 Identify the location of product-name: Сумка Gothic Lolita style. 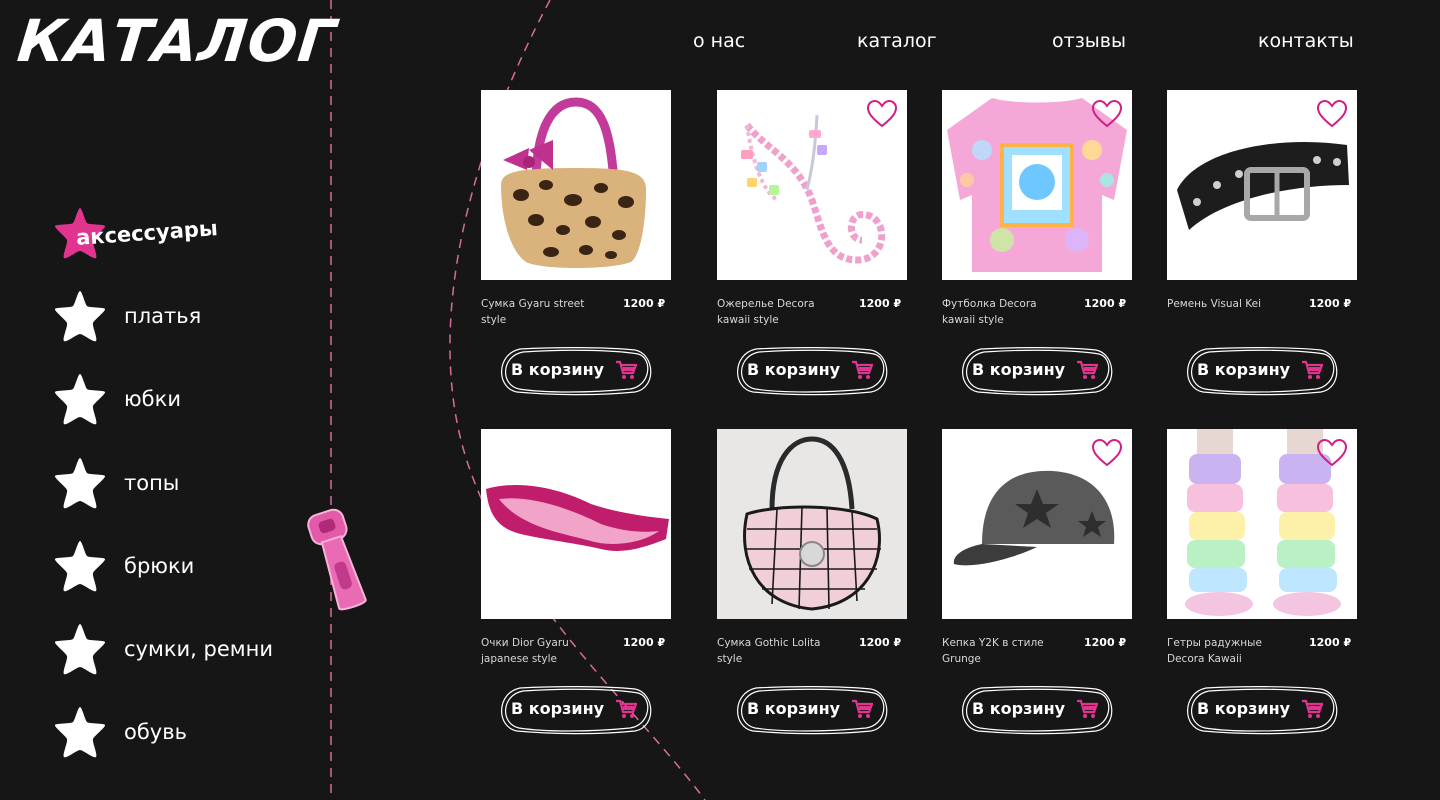
(769, 651).